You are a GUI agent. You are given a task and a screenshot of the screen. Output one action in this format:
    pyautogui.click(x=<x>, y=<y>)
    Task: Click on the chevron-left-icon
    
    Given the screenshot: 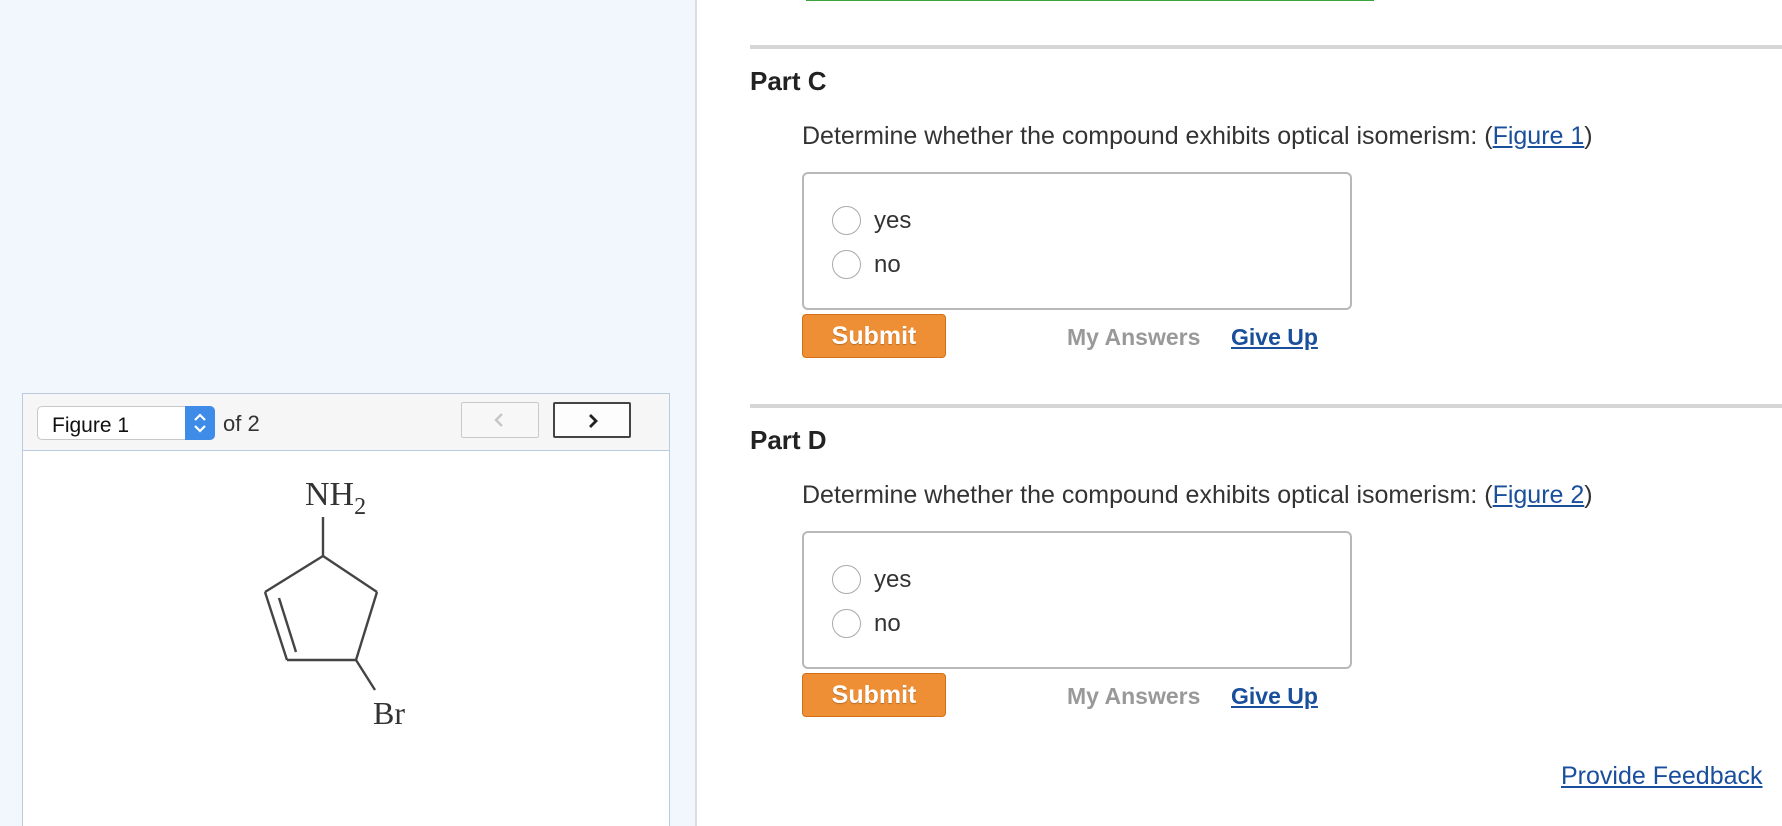 What is the action you would take?
    pyautogui.click(x=498, y=420)
    